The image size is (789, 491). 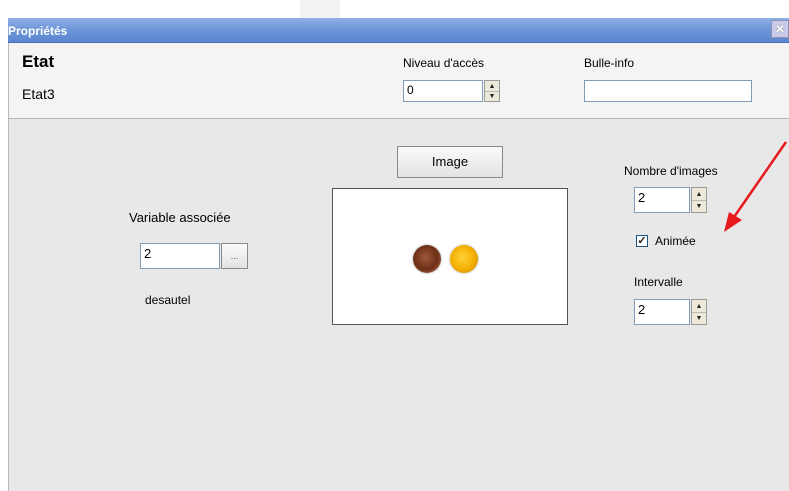 What do you see at coordinates (443, 91) in the screenshot?
I see `access-level-input: 0` at bounding box center [443, 91].